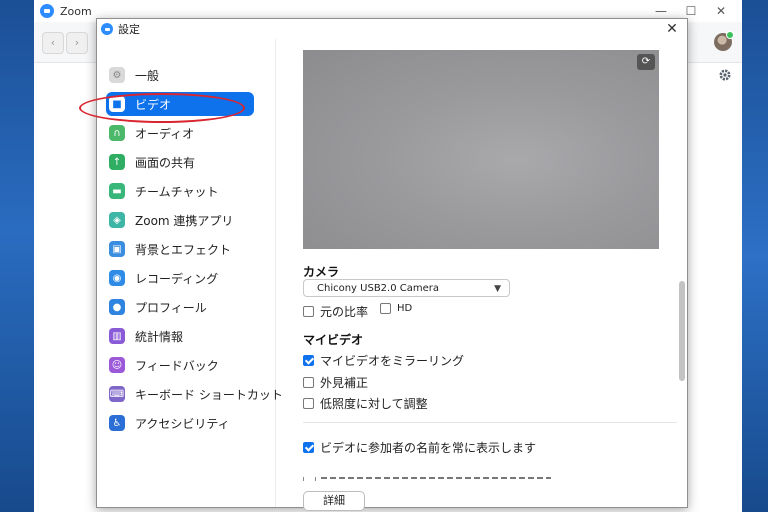  Describe the element at coordinates (308, 382) in the screenshot. I see `touch-up-checkbox` at that location.